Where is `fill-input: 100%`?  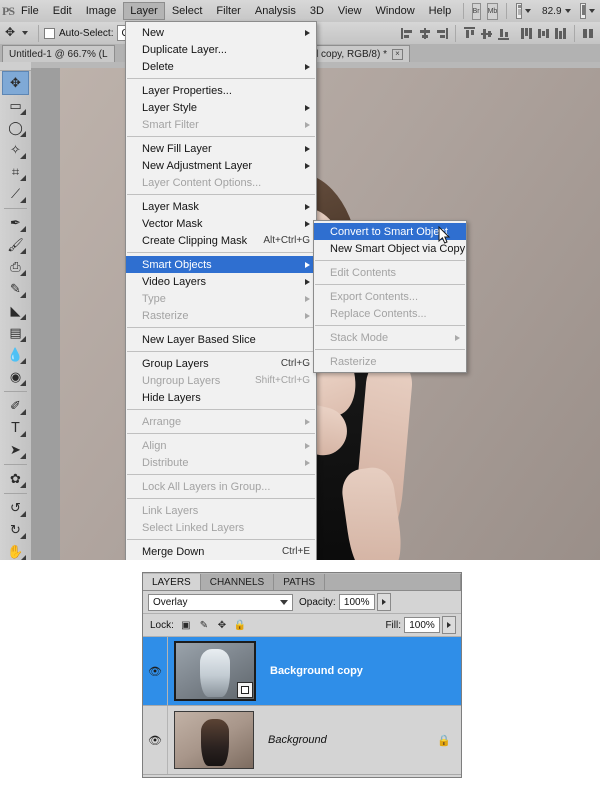 fill-input: 100% is located at coordinates (422, 625).